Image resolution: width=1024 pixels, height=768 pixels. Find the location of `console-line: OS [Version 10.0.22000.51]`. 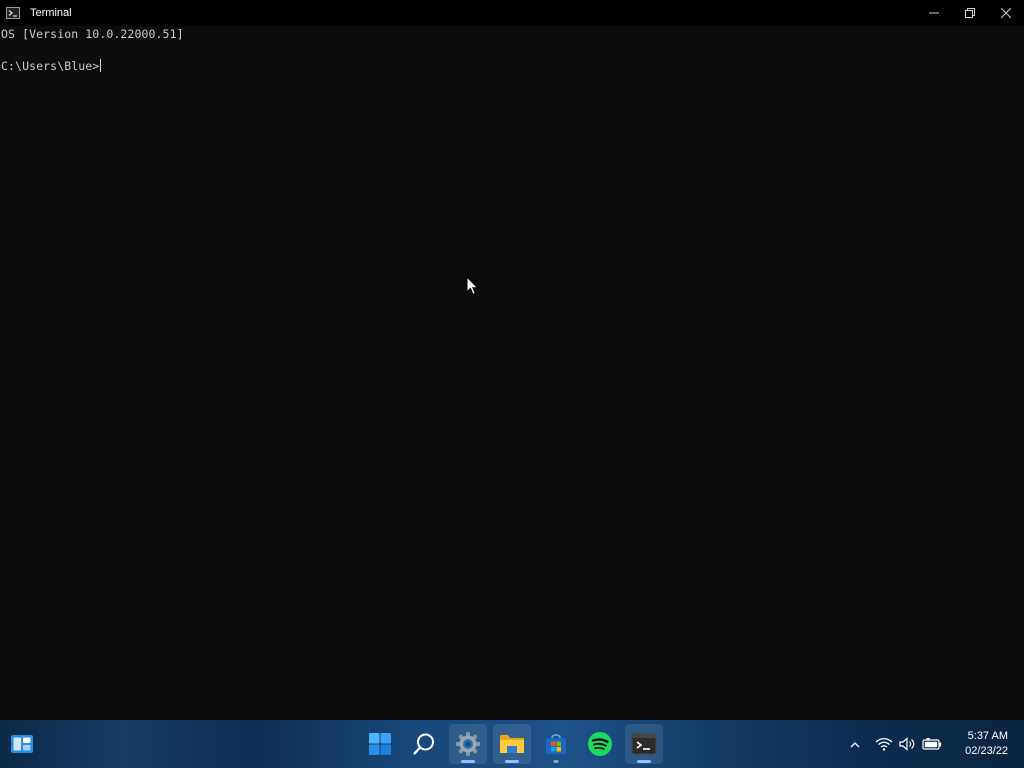

console-line: OS [Version 10.0.22000.51] is located at coordinates (92, 34).